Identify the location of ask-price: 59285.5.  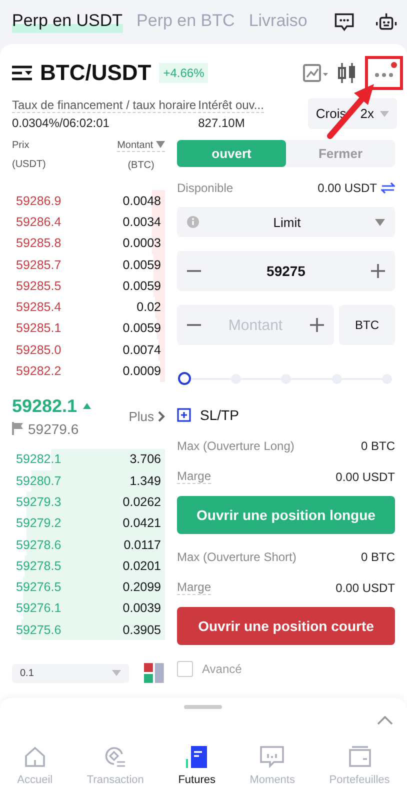
(39, 285).